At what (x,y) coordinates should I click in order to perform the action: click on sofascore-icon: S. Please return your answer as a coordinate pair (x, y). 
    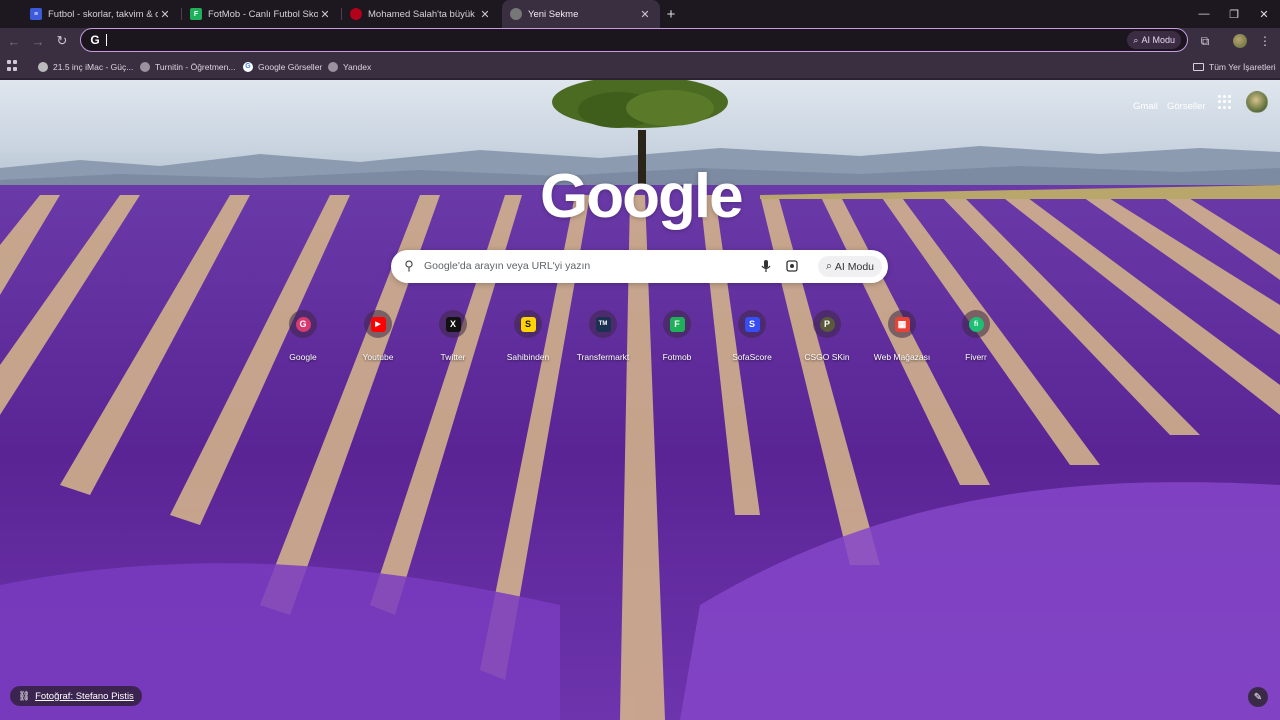
    Looking at the image, I should click on (752, 324).